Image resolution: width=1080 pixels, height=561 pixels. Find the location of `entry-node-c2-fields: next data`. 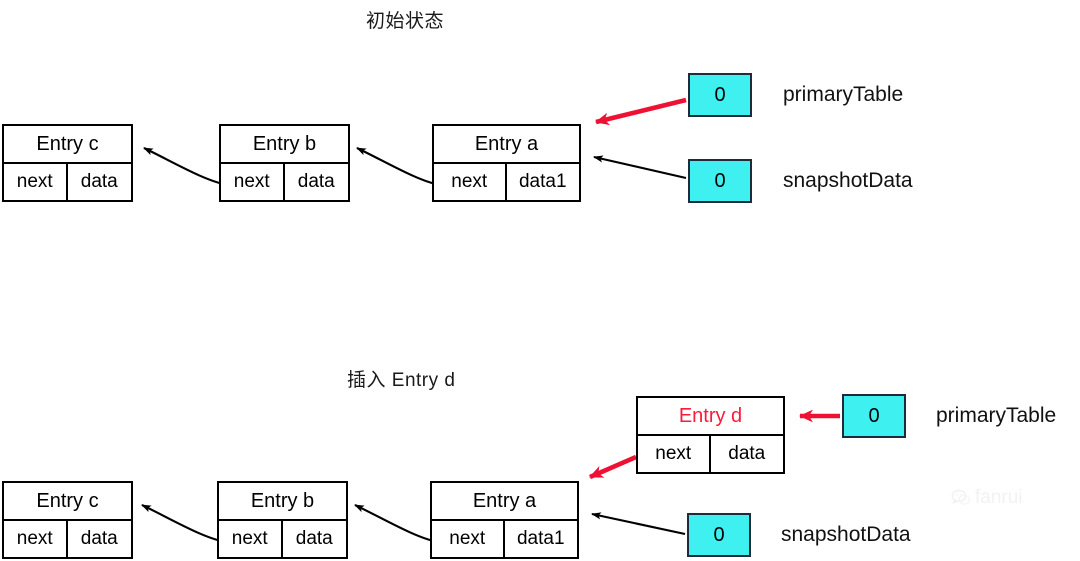

entry-node-c2-fields: next data is located at coordinates (67, 539).